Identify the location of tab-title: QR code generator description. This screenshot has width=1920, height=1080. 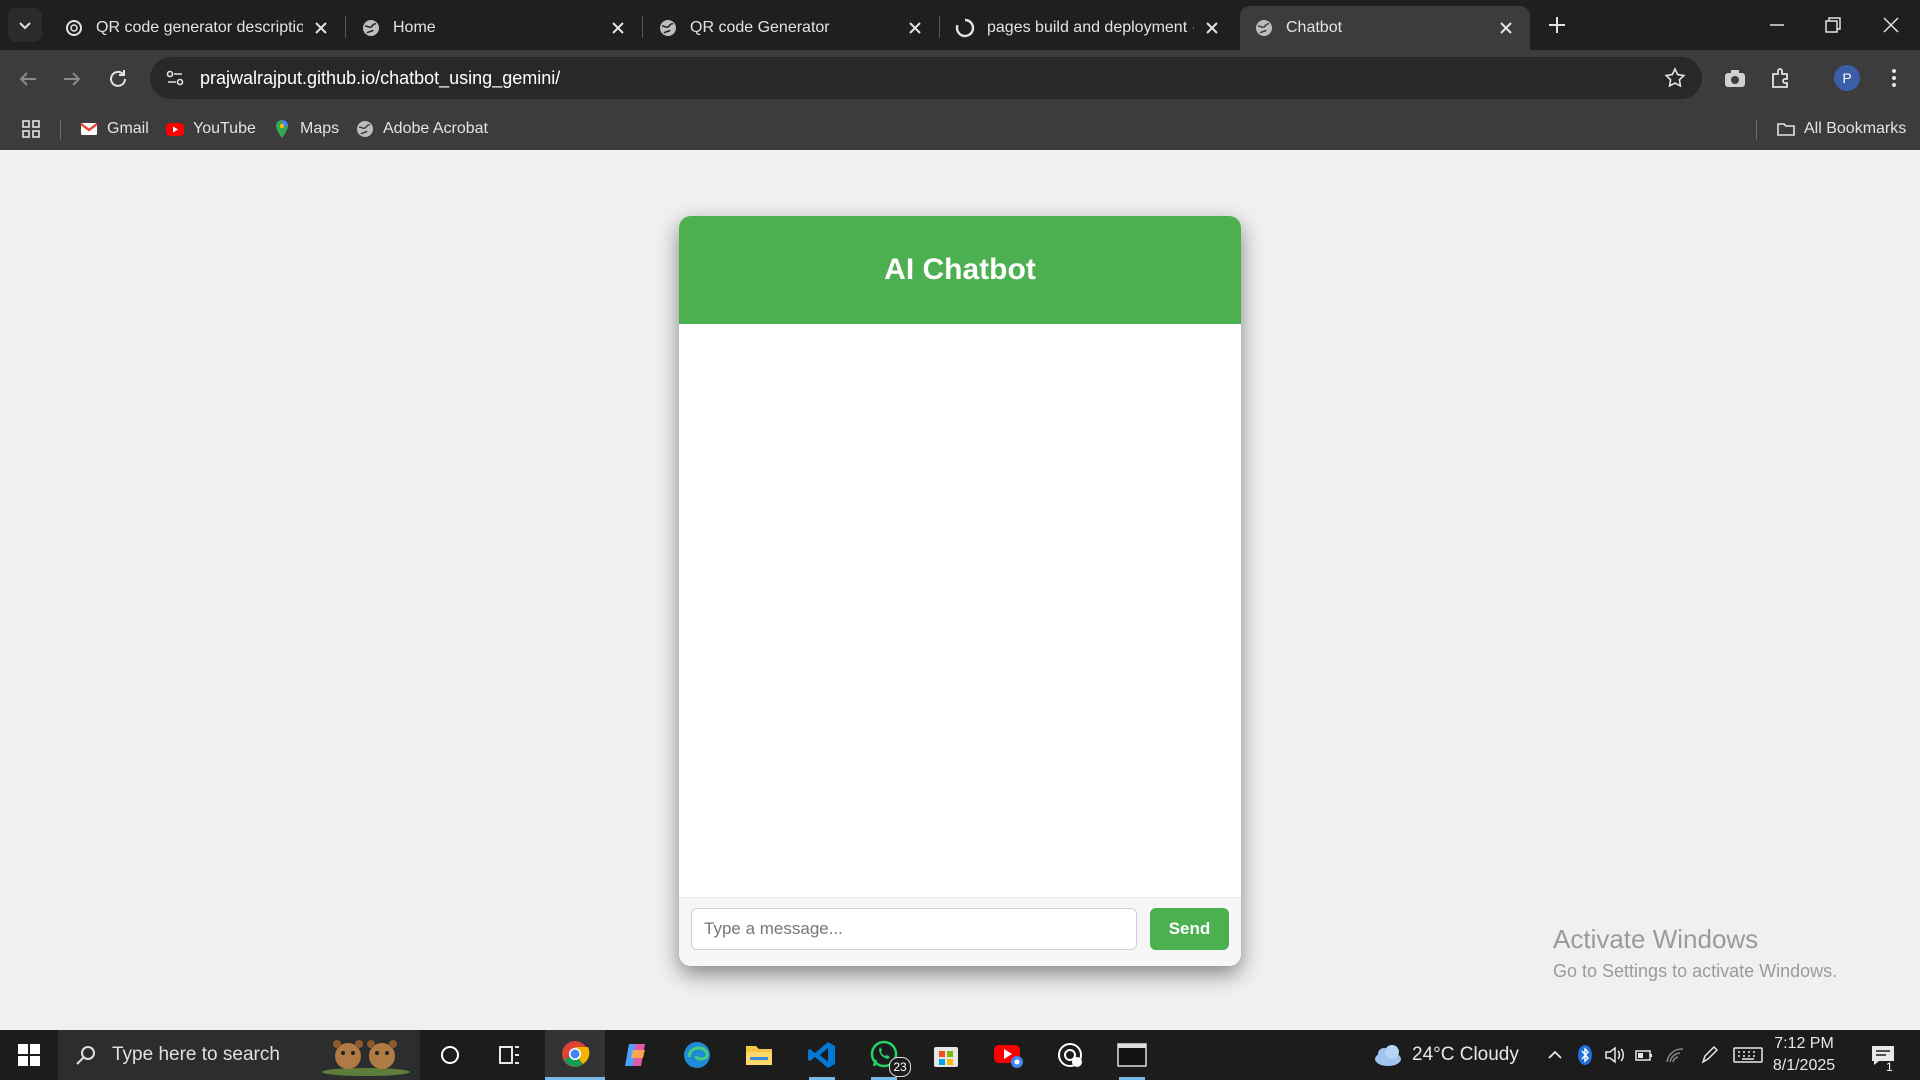
(199, 27).